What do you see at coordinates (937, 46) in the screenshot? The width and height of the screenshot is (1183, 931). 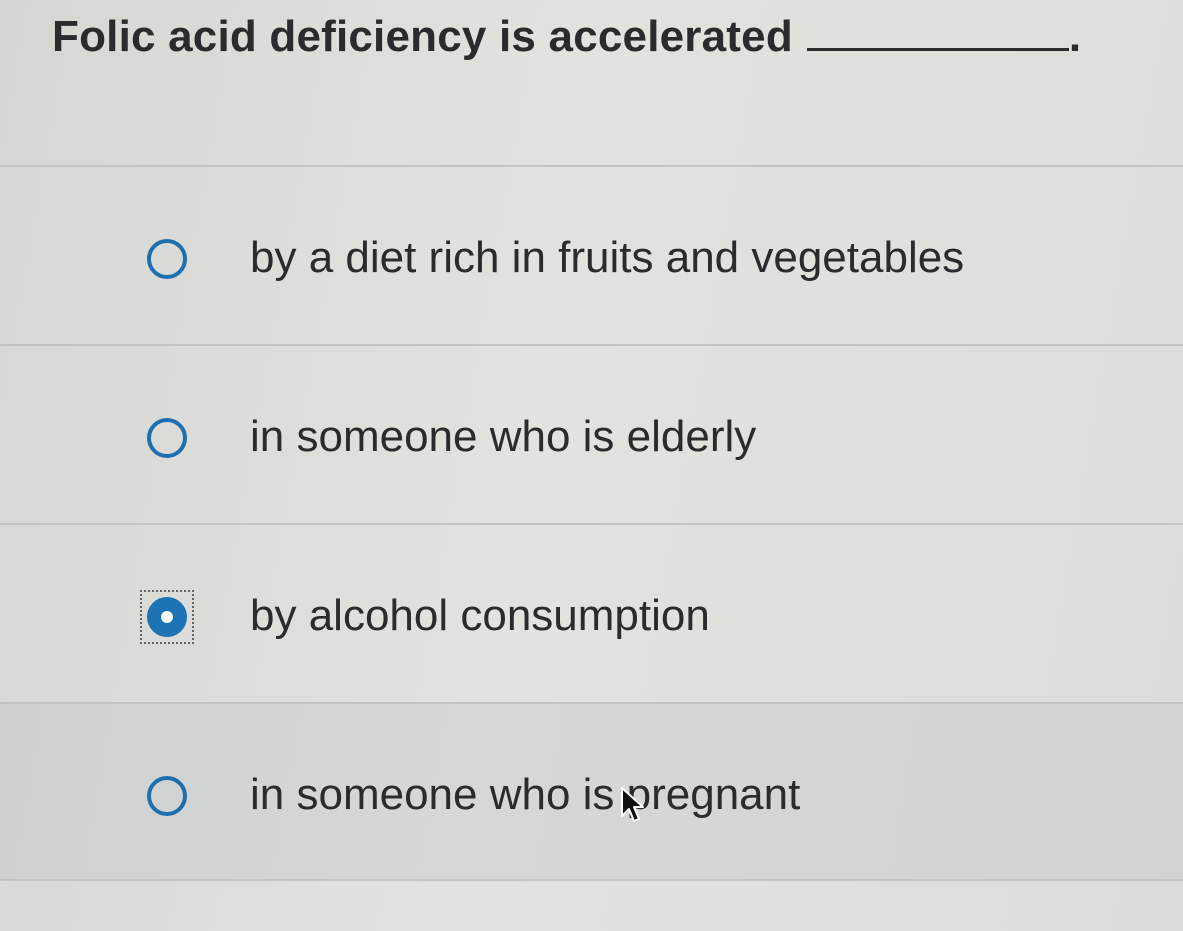 I see `answer-blank` at bounding box center [937, 46].